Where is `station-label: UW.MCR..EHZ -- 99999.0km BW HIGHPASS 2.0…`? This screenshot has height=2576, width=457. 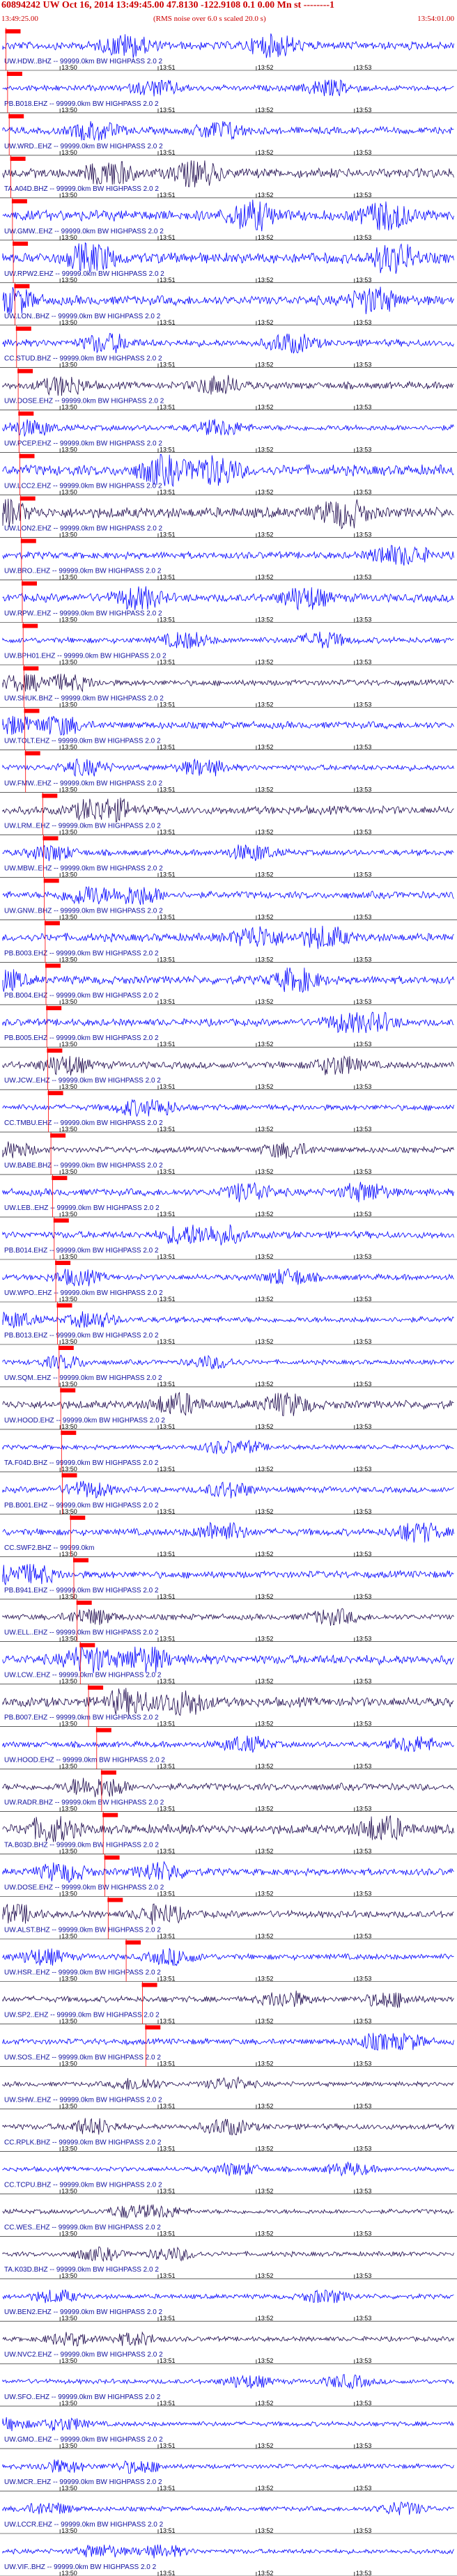
station-label: UW.MCR..EHZ -- 99999.0km BW HIGHPASS 2.0… is located at coordinates (83, 2482).